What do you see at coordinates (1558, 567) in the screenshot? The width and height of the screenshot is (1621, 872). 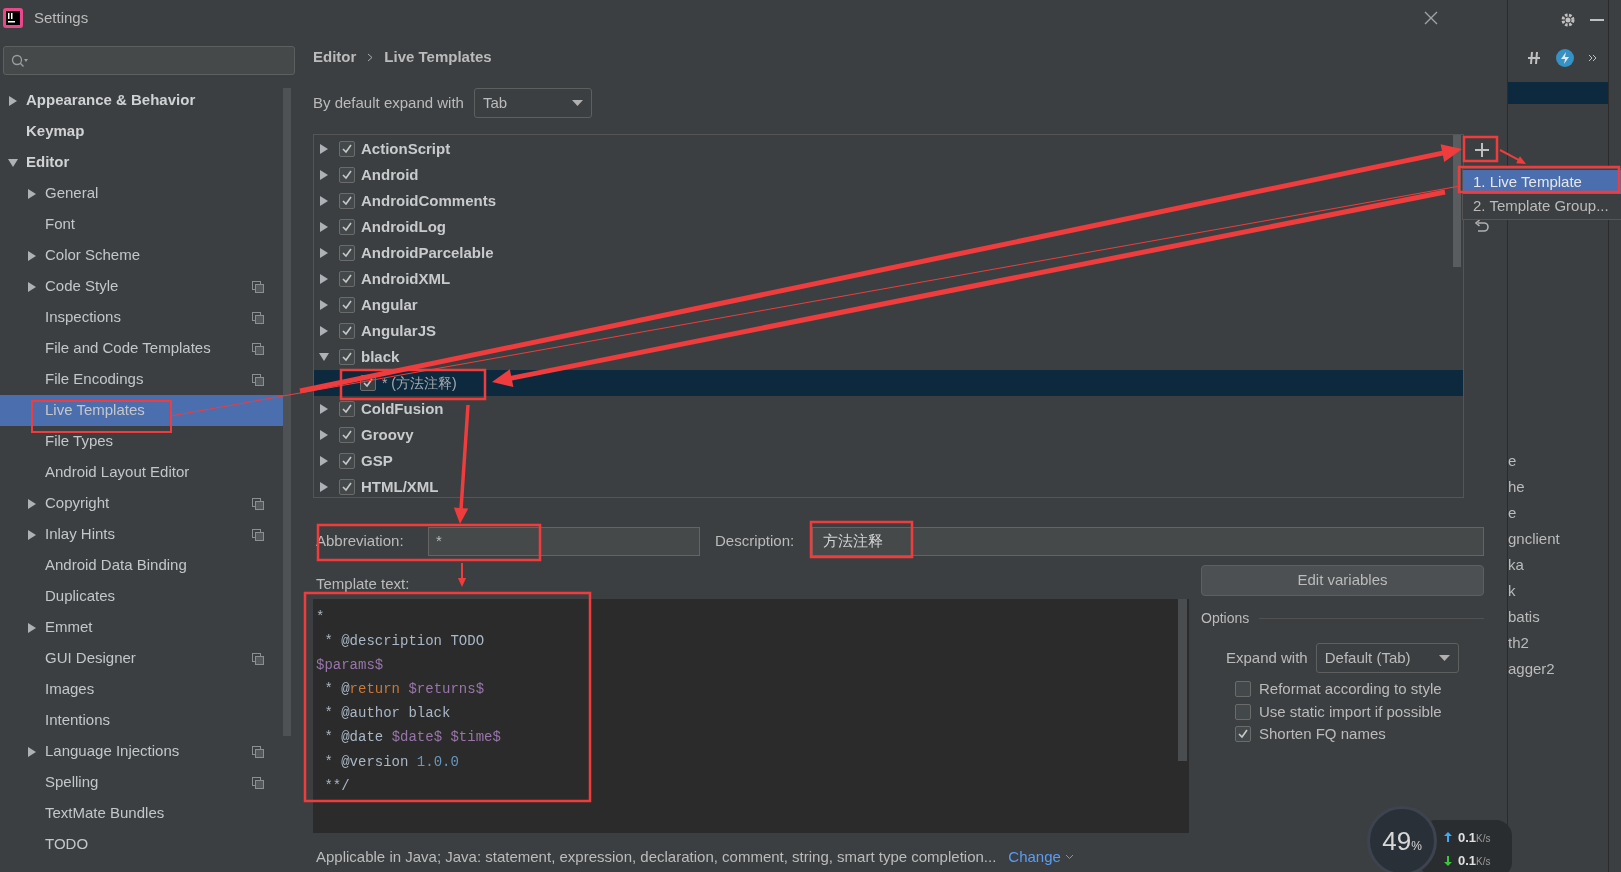 I see `list-item-text: ka` at bounding box center [1558, 567].